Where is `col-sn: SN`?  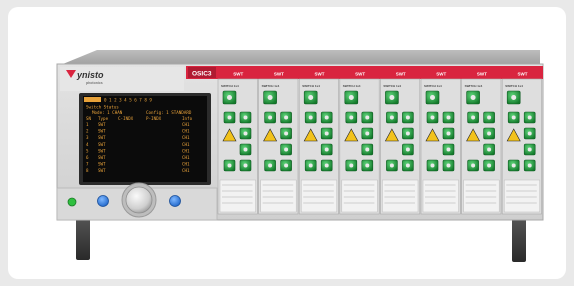 col-sn: SN is located at coordinates (89, 118).